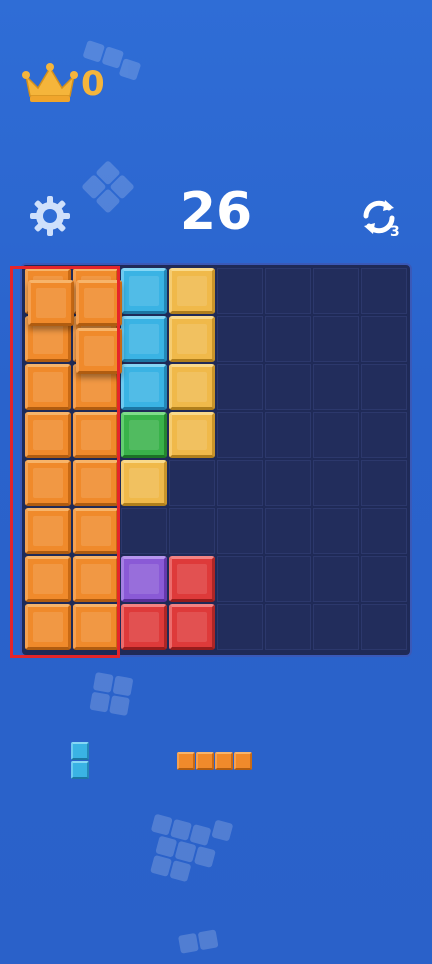 The image size is (432, 964). I want to click on tray-piece-horizontal, so click(217, 762).